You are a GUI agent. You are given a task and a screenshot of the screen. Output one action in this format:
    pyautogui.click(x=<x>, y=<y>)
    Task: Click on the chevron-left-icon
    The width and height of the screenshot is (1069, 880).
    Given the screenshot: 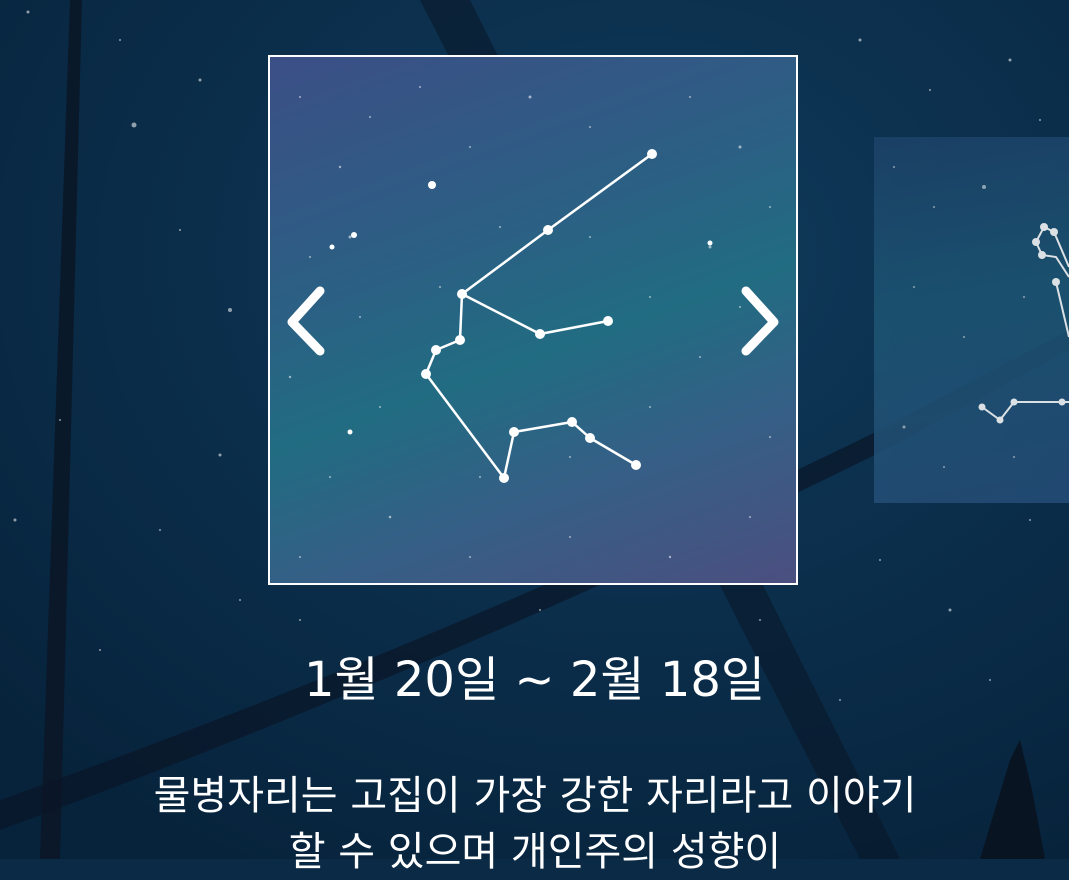 What is the action you would take?
    pyautogui.click(x=306, y=321)
    